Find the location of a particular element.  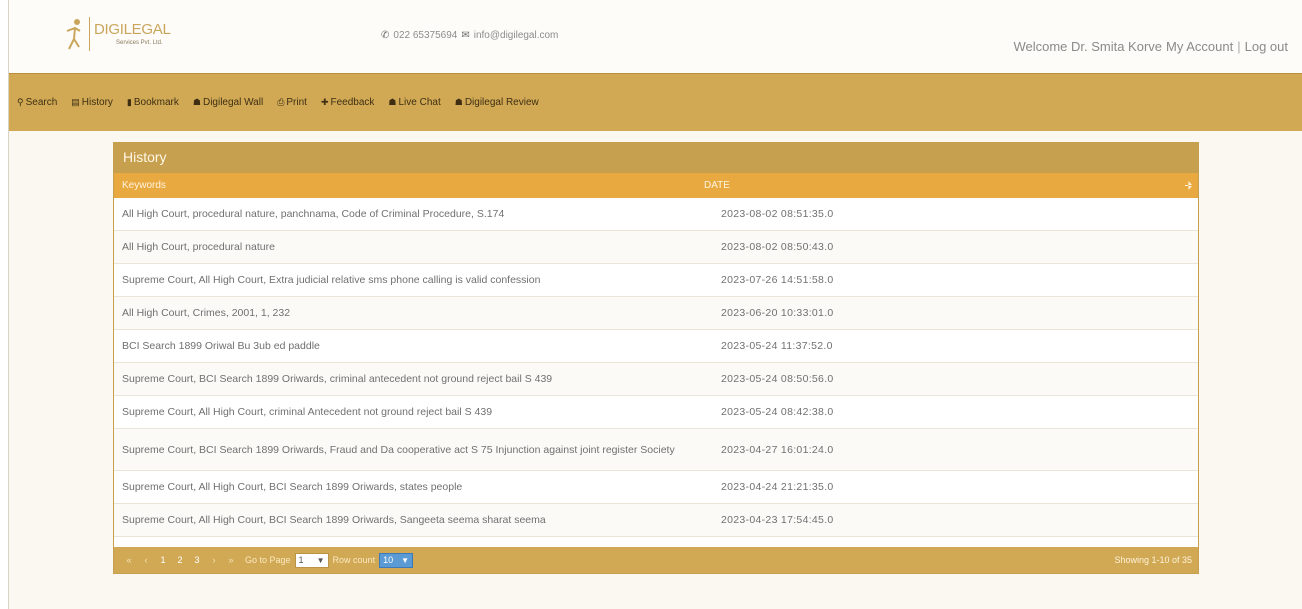

nav-digilegal-review: ☗ Digilegal Review is located at coordinates (497, 102).